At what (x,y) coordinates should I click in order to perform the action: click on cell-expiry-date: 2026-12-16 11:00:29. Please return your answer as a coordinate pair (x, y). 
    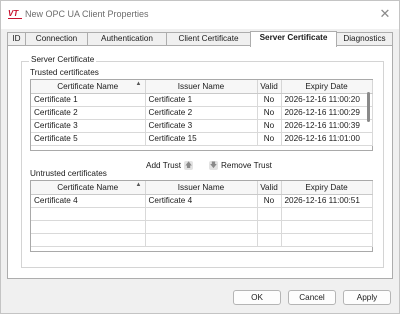
    Looking at the image, I should click on (327, 113).